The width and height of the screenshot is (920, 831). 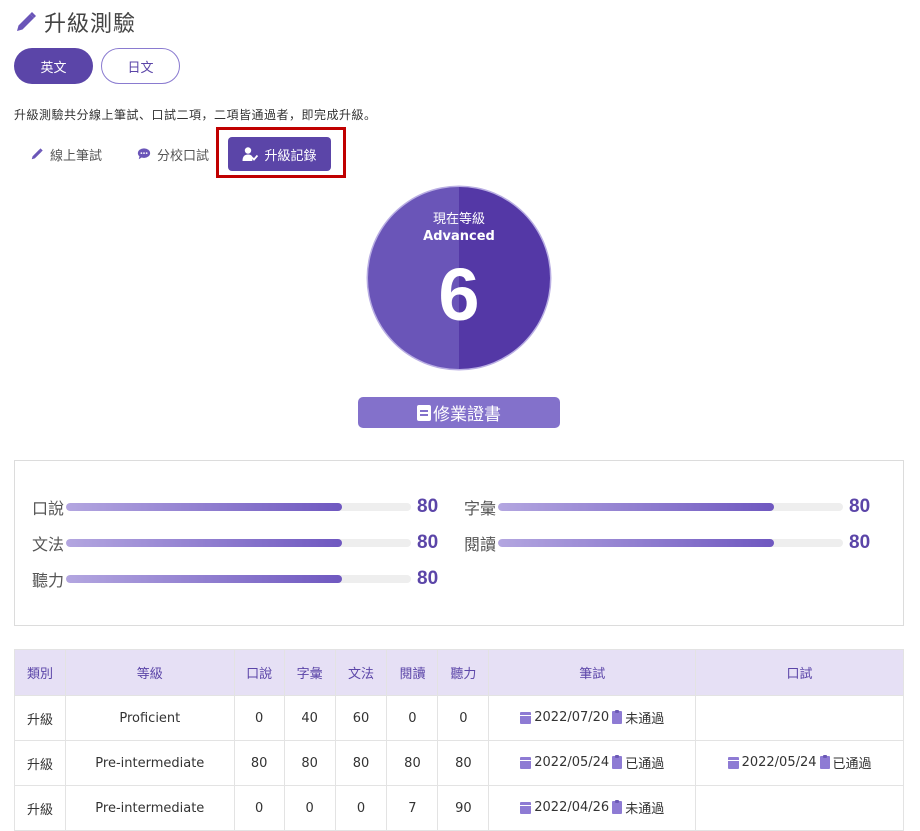 I want to click on score-speaking: 口說 80, so click(x=235, y=507).